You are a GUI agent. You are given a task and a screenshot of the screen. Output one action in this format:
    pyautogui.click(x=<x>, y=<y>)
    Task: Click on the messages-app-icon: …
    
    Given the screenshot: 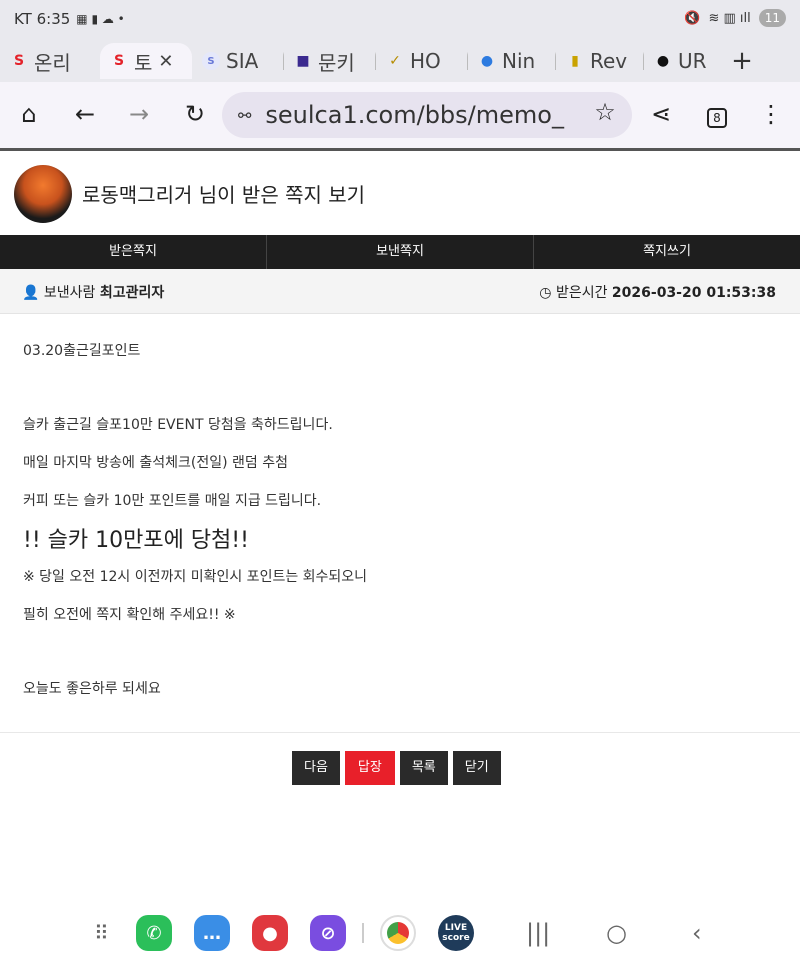 What is the action you would take?
    pyautogui.click(x=212, y=933)
    